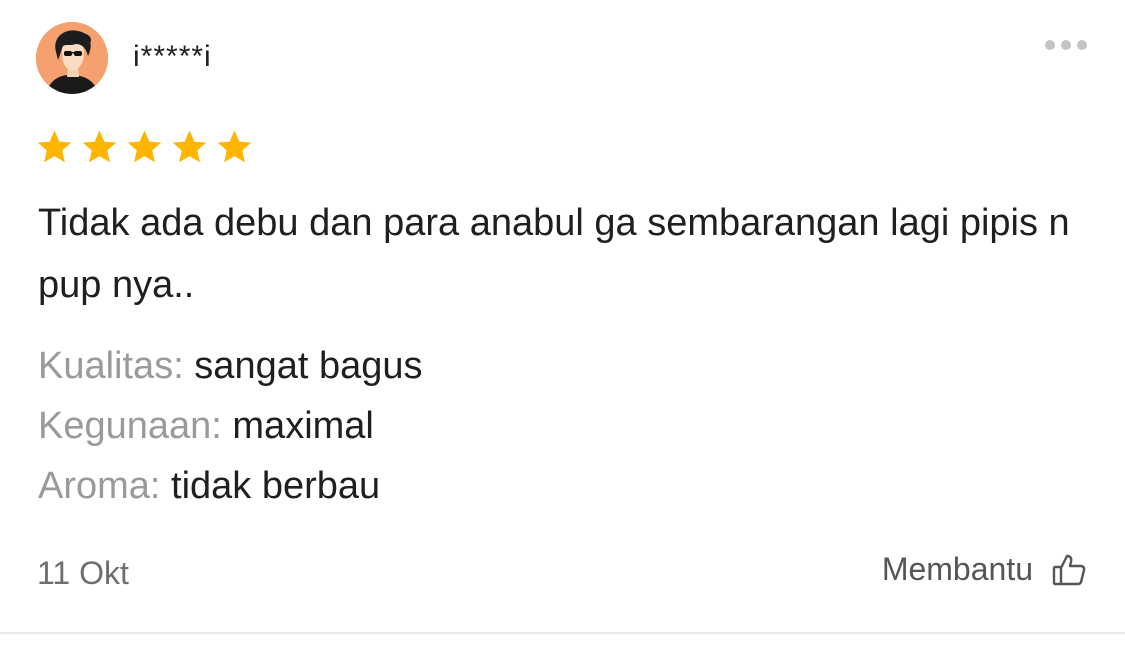 The width and height of the screenshot is (1125, 658). What do you see at coordinates (568, 366) in the screenshot?
I see `attribute-row: Kualitas: sangat bagus` at bounding box center [568, 366].